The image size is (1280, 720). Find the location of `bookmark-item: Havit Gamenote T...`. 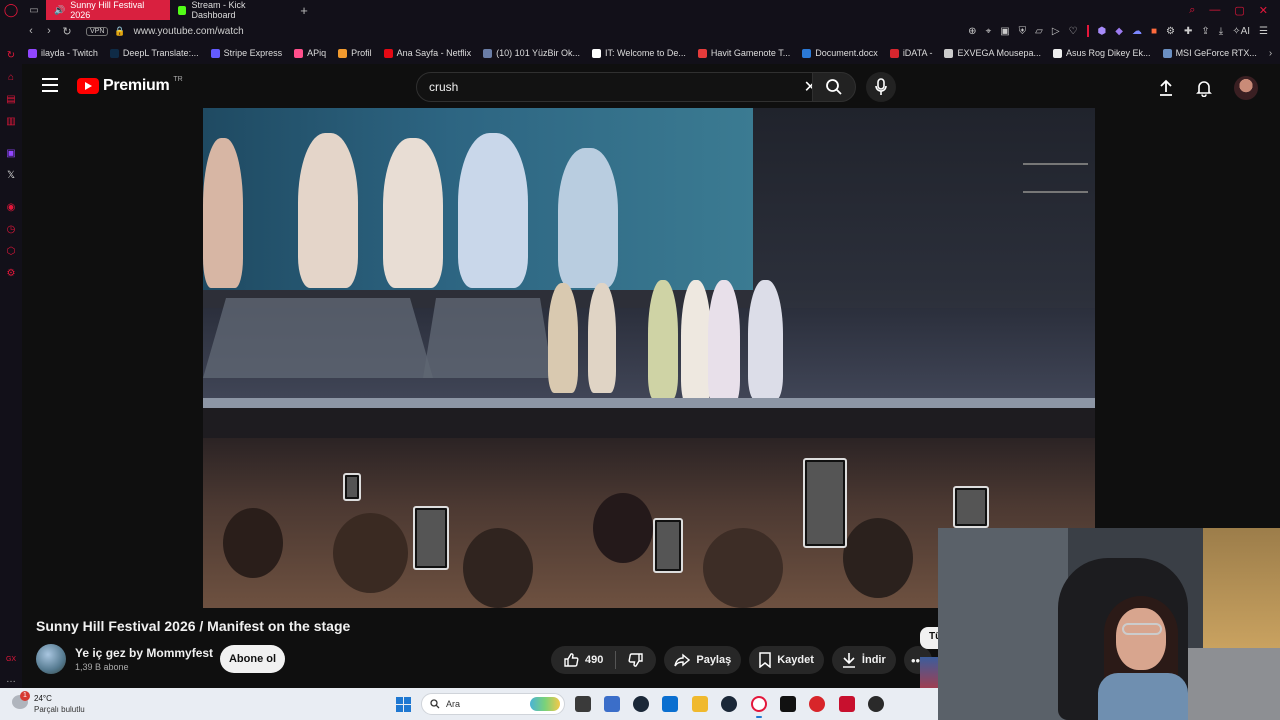

bookmark-item: Havit Gamenote T... is located at coordinates (743, 53).